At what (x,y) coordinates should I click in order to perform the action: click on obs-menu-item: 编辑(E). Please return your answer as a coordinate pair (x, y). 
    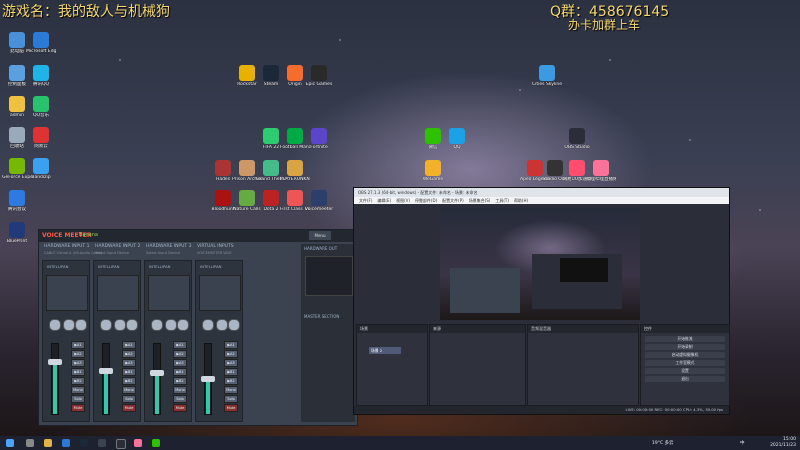
    Looking at the image, I should click on (384, 200).